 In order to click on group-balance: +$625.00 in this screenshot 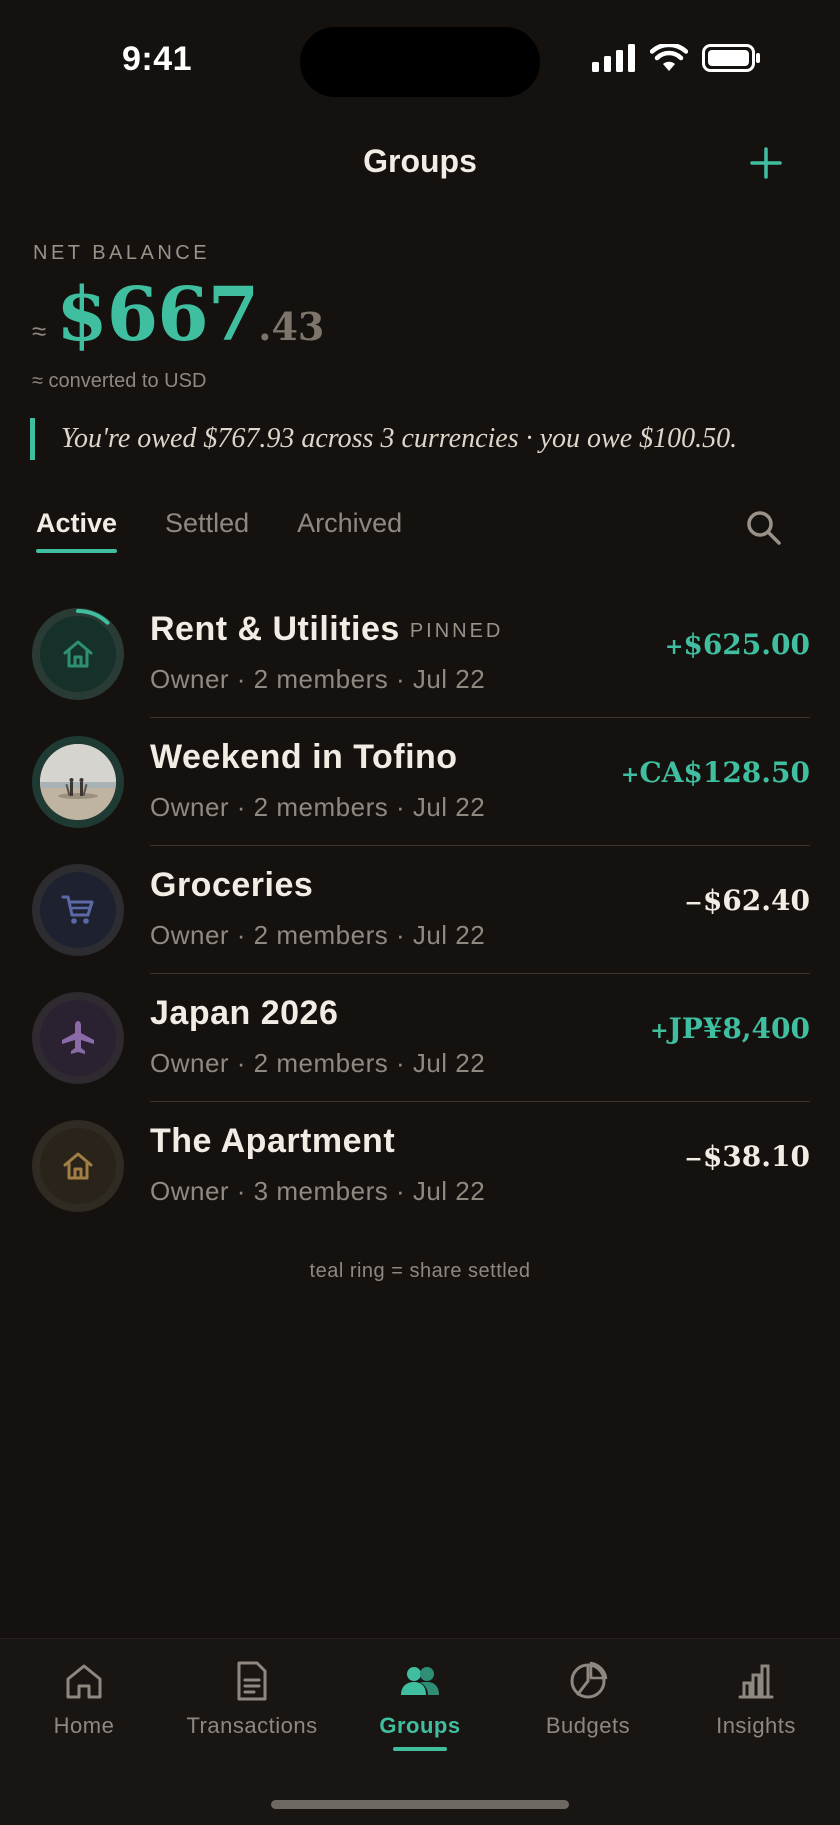, I will do `click(737, 644)`.